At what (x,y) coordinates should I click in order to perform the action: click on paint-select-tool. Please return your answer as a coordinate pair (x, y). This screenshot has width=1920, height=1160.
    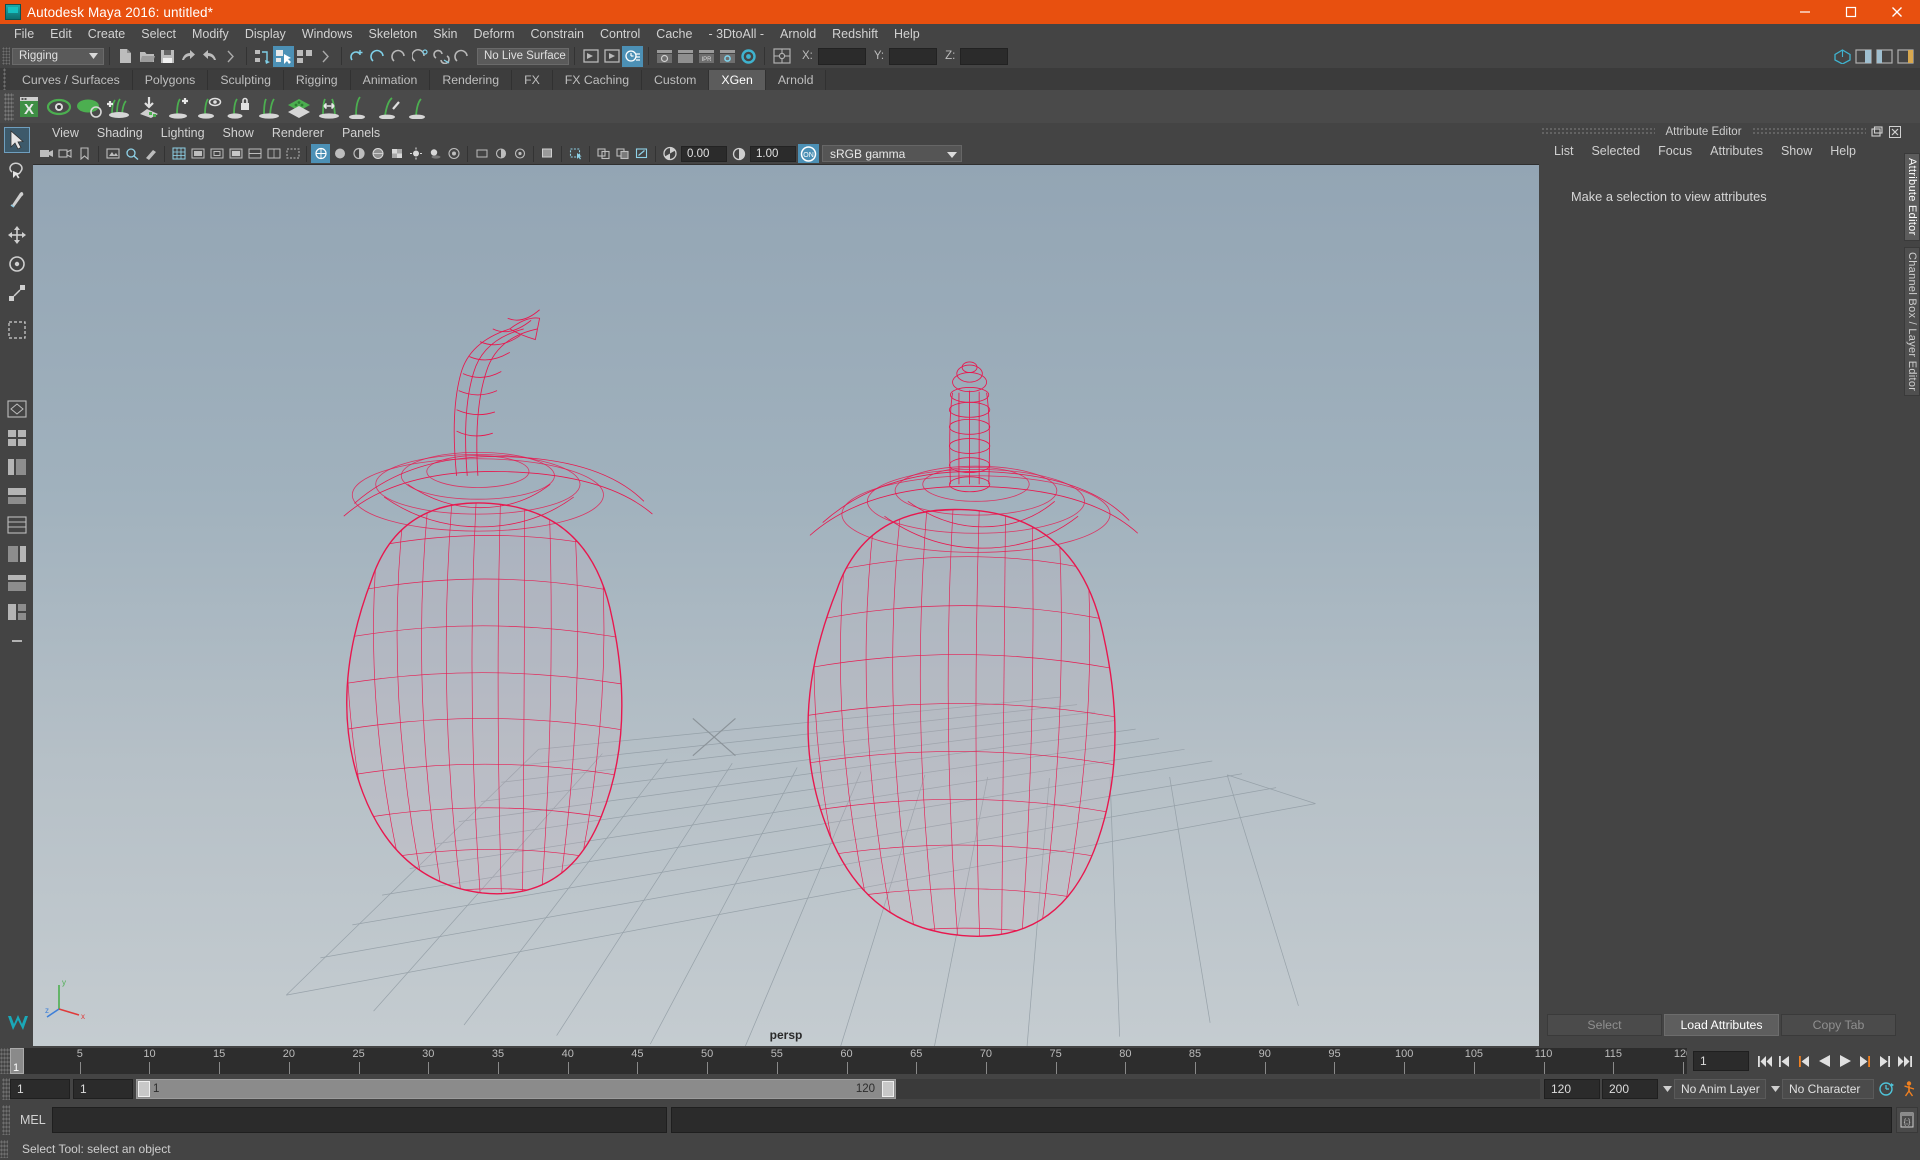
    Looking at the image, I should click on (17, 198).